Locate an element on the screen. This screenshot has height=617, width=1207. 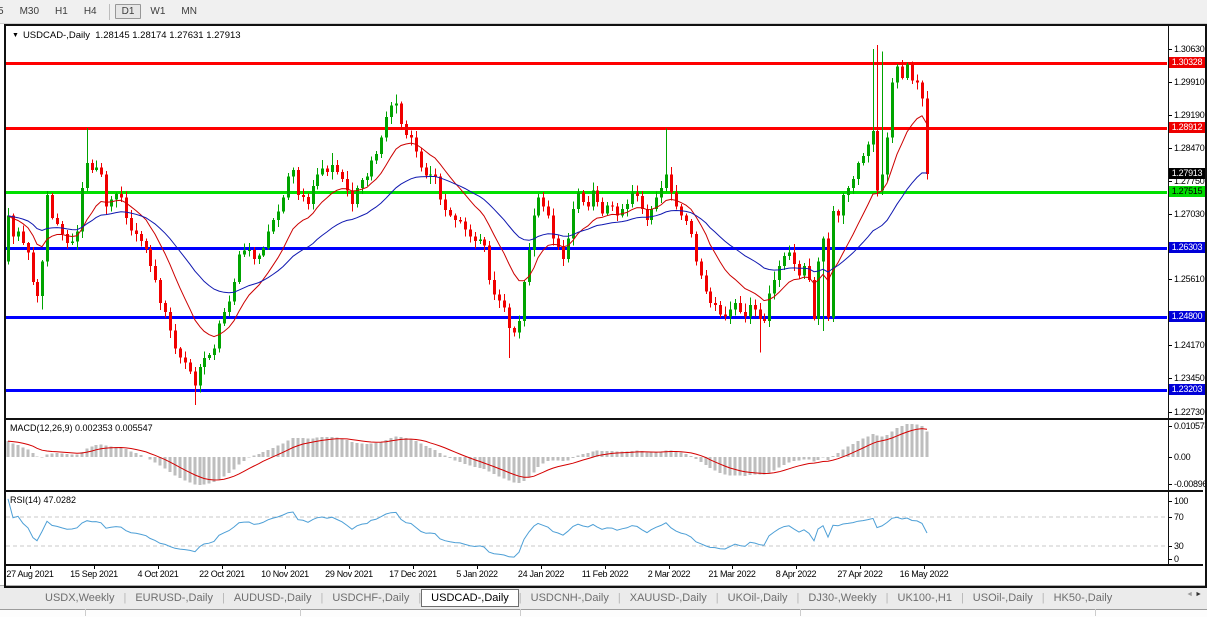
timeframe-button-h4: H4 is located at coordinates (90, 11).